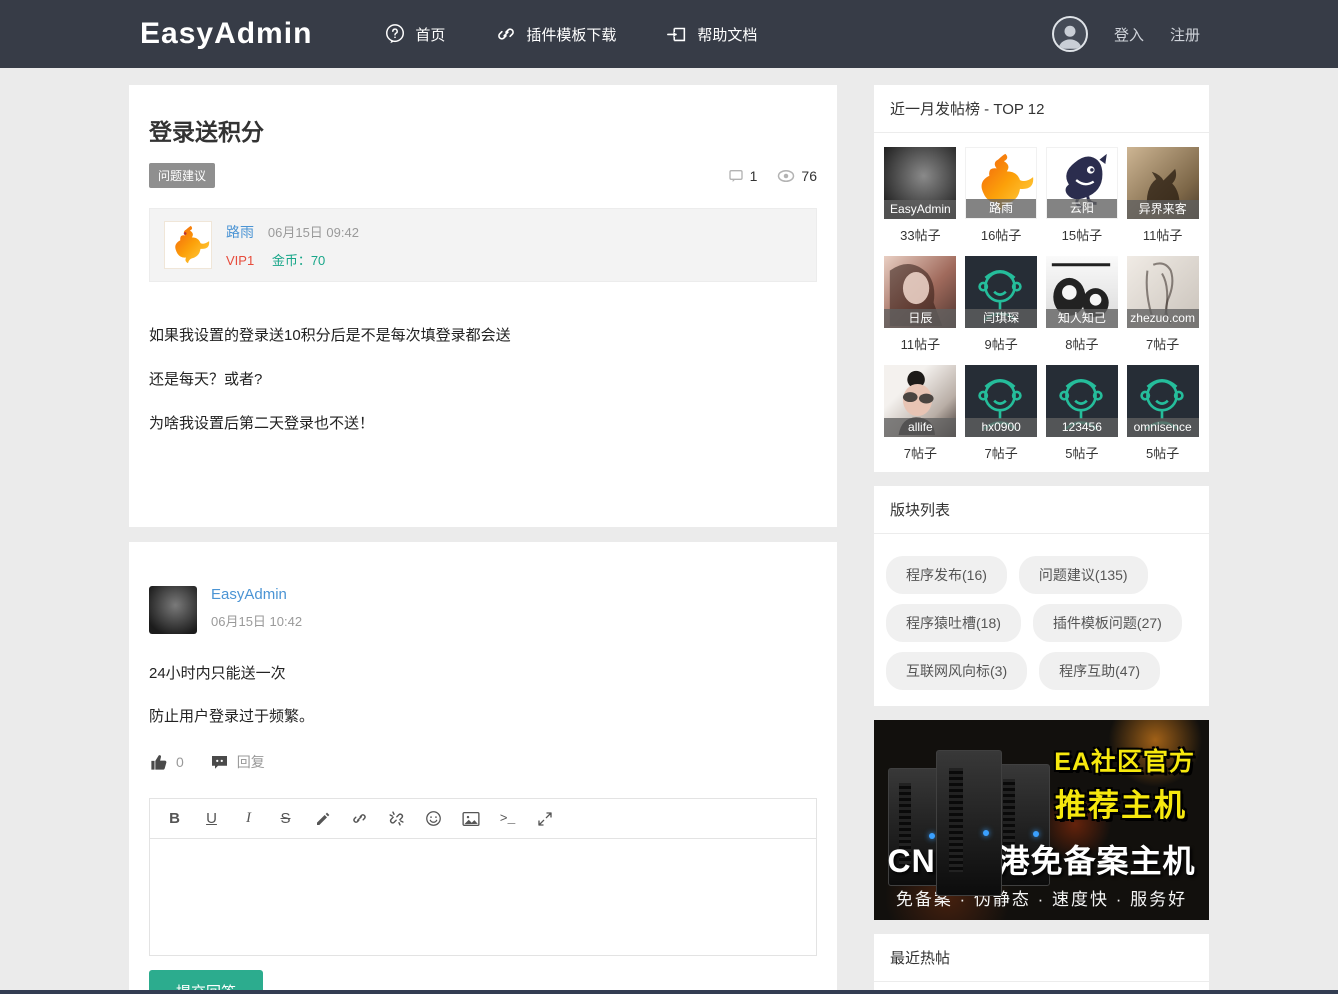 Image resolution: width=1338 pixels, height=994 pixels. I want to click on fullscreen-icon, so click(544, 819).